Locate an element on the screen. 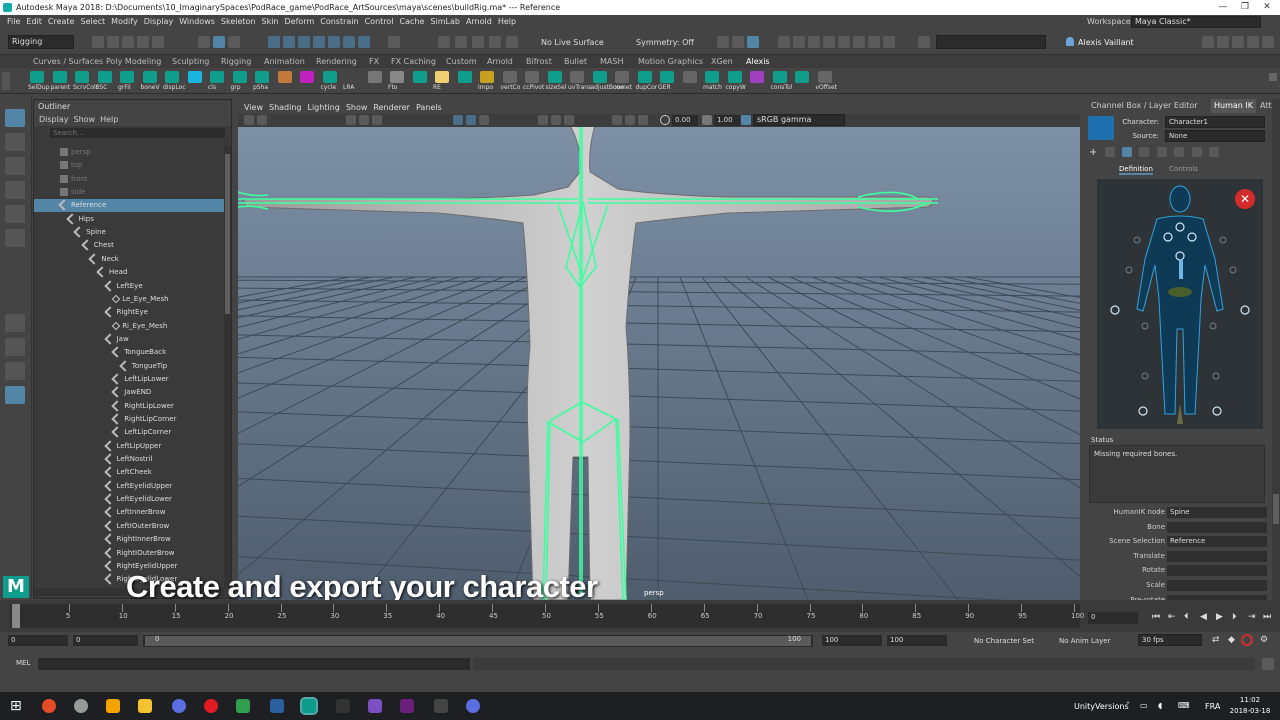 This screenshot has width=1280, height=720. lock-icon is located at coordinates (394, 42).